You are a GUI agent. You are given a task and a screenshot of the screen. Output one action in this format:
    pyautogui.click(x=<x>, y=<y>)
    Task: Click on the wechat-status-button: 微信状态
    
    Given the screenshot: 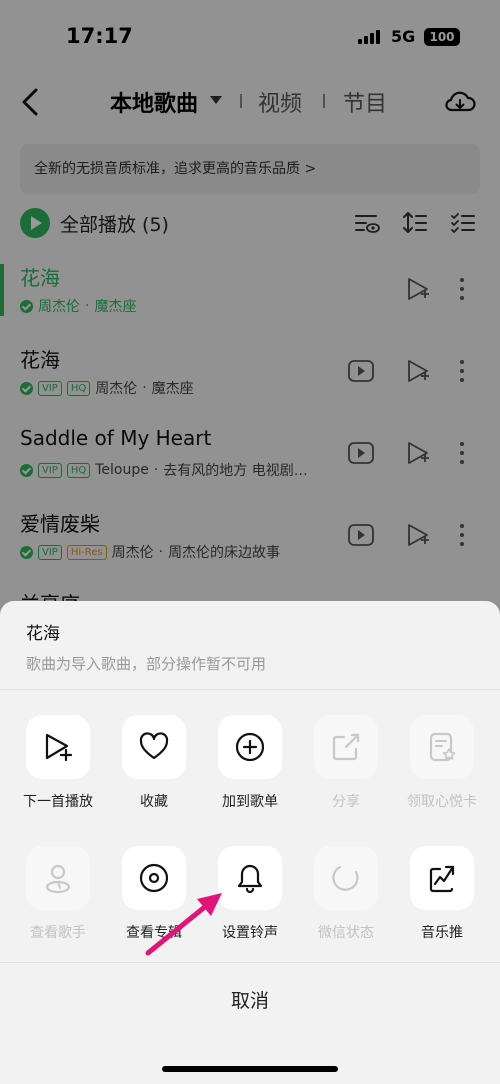 What is the action you would take?
    pyautogui.click(x=346, y=901)
    